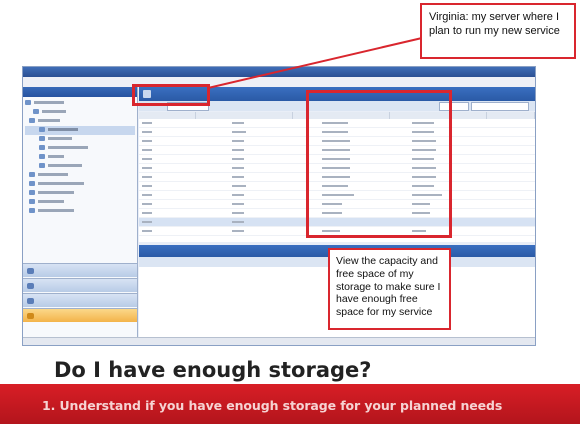 The width and height of the screenshot is (580, 424). Describe the element at coordinates (213, 370) in the screenshot. I see `page-title: Do I have enough storage?` at that location.